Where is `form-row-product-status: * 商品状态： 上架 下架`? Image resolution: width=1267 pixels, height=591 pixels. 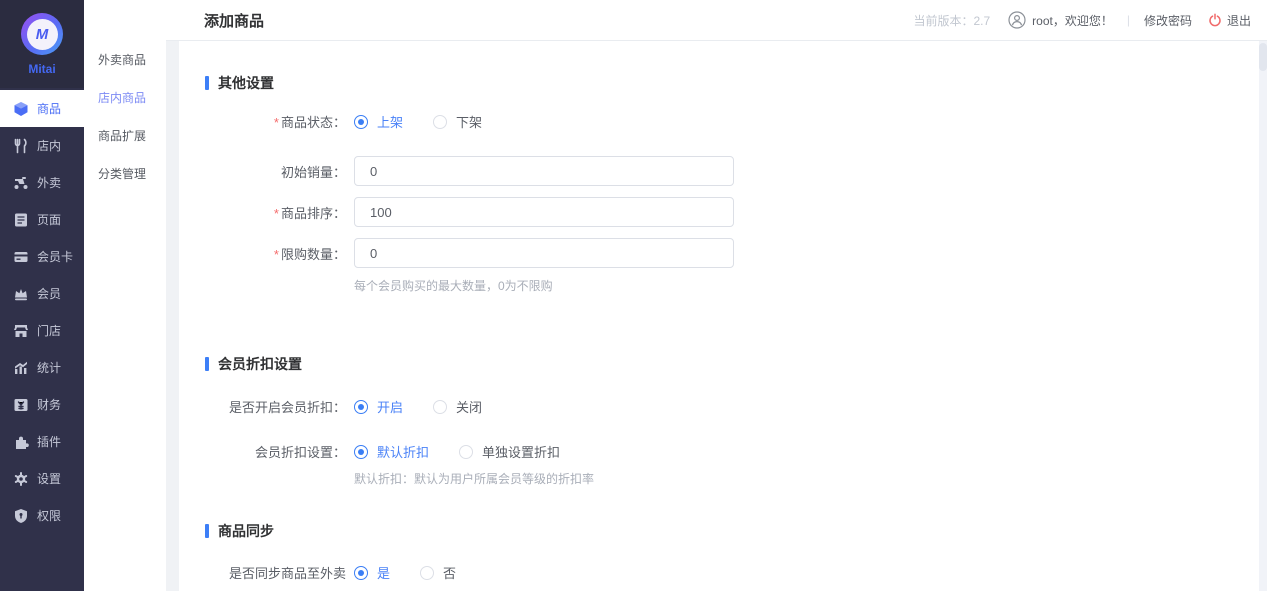
form-row-product-status: * 商品状态： 上架 下架 is located at coordinates (719, 121).